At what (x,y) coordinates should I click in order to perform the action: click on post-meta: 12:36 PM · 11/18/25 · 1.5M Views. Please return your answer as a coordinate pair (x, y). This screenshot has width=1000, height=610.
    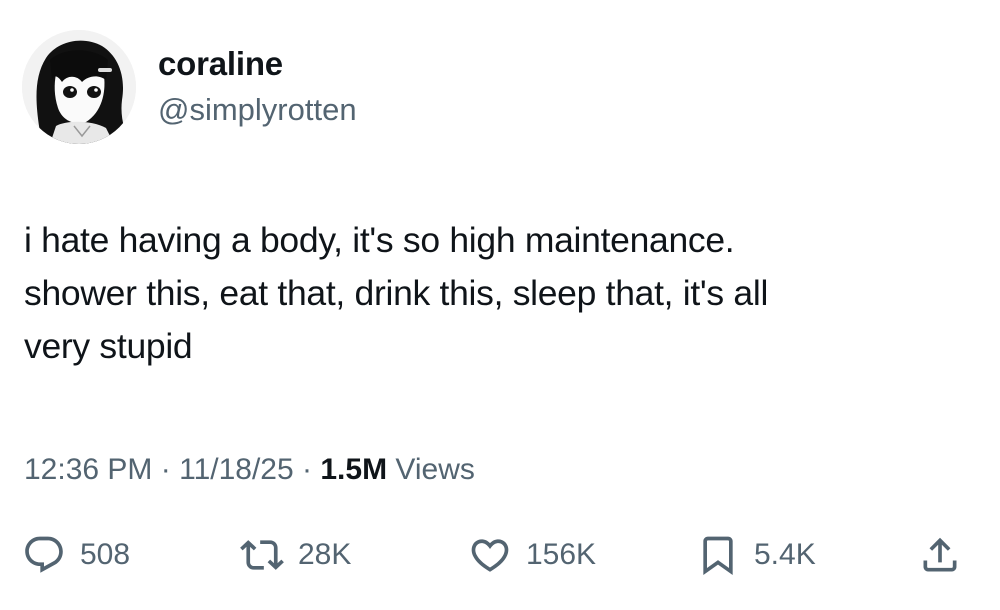
    Looking at the image, I should click on (249, 470).